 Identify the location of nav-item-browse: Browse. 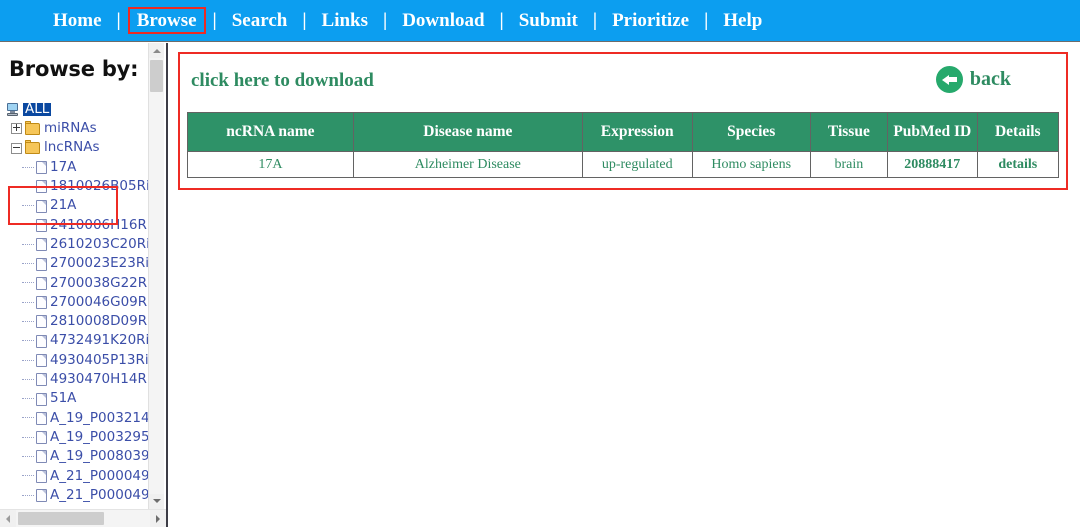
(166, 20).